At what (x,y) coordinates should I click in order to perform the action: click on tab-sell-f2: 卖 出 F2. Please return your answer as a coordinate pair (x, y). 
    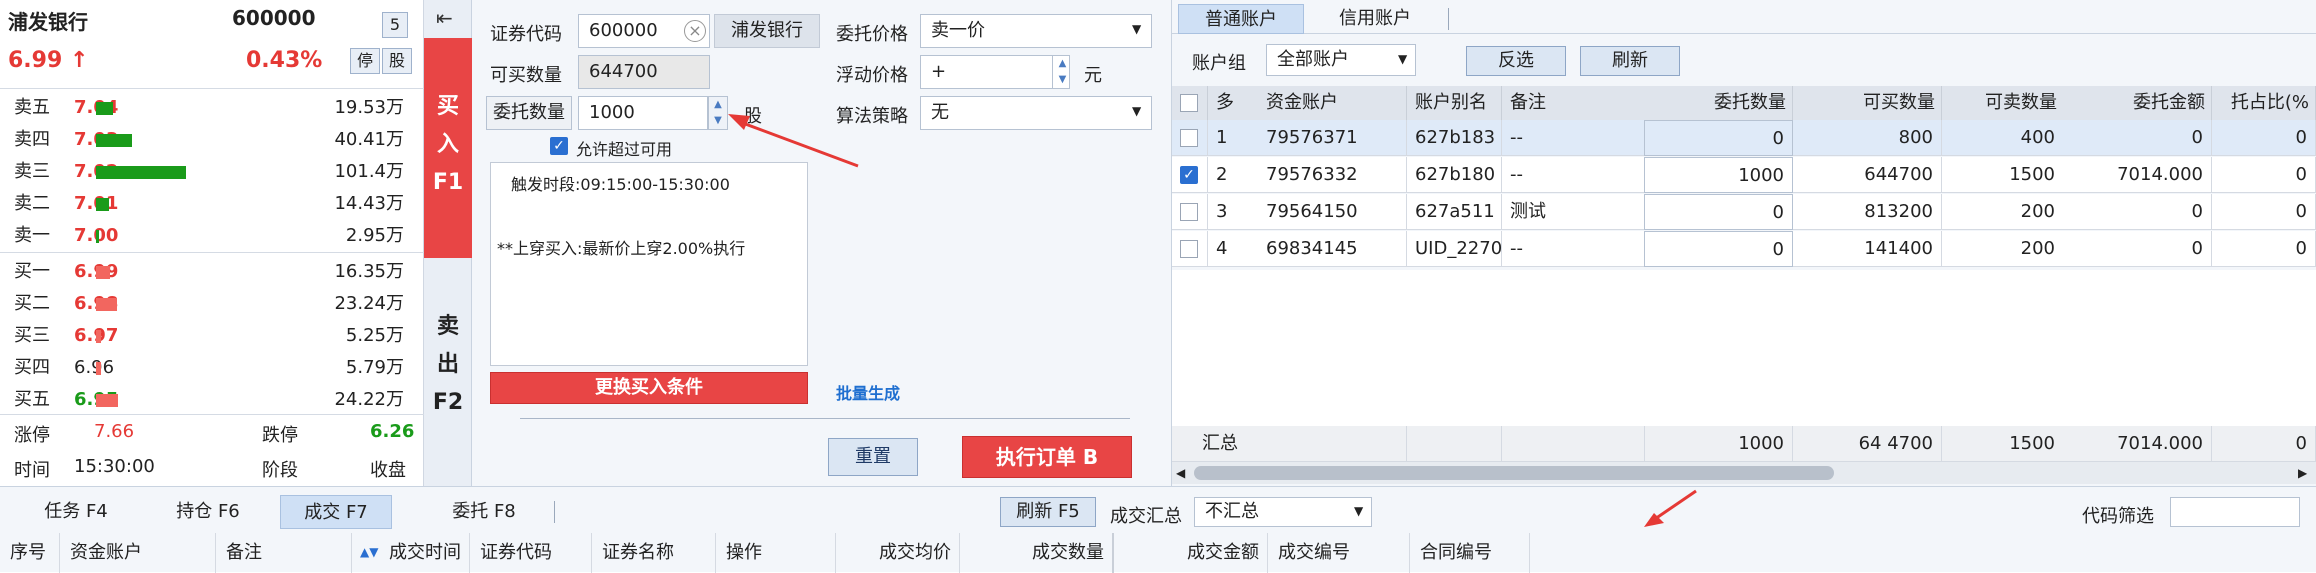
    Looking at the image, I should click on (448, 375).